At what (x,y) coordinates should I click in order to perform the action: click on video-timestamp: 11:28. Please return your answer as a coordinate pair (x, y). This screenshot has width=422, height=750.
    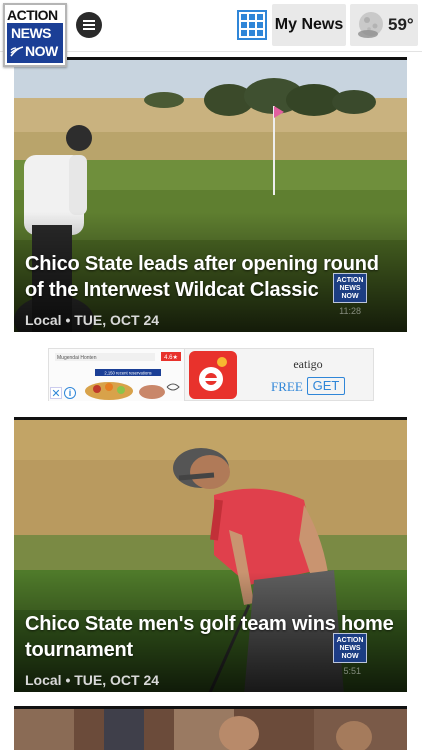
    Looking at the image, I should click on (350, 311).